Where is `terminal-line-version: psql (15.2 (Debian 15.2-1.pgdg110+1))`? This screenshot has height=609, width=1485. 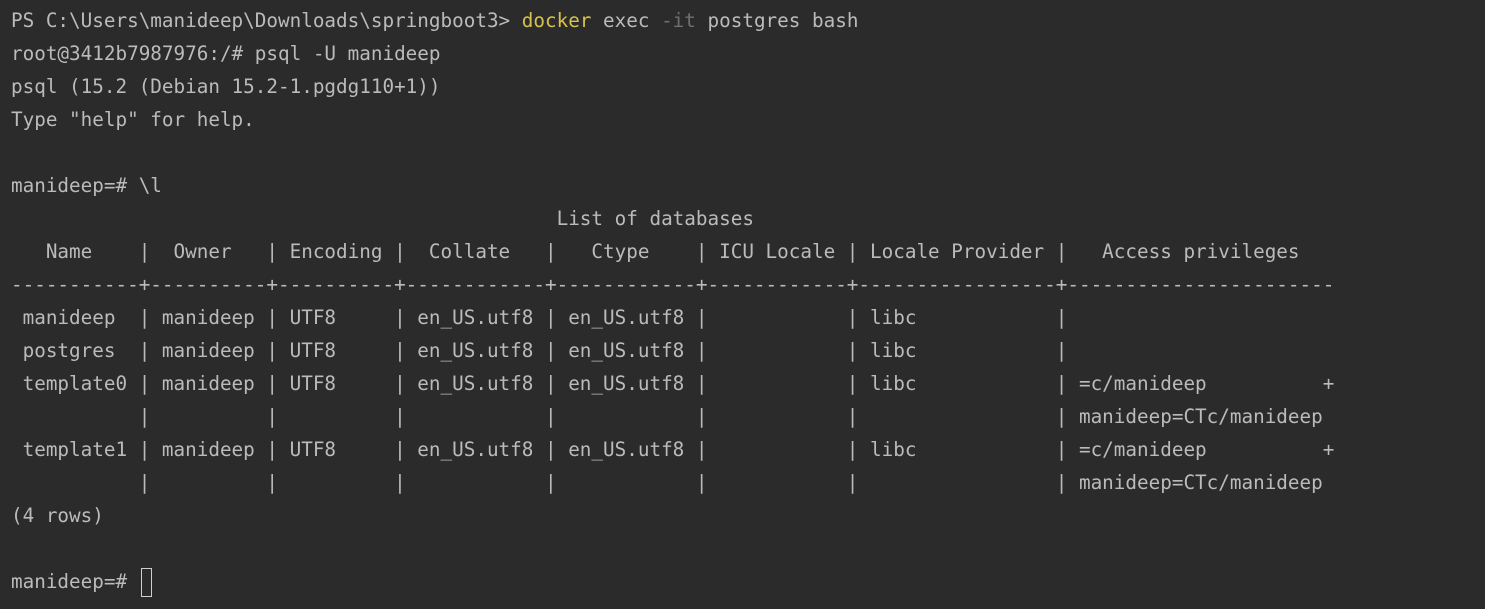
terminal-line-version: psql (15.2 (Debian 15.2-1.pgdg110+1)) is located at coordinates (226, 86).